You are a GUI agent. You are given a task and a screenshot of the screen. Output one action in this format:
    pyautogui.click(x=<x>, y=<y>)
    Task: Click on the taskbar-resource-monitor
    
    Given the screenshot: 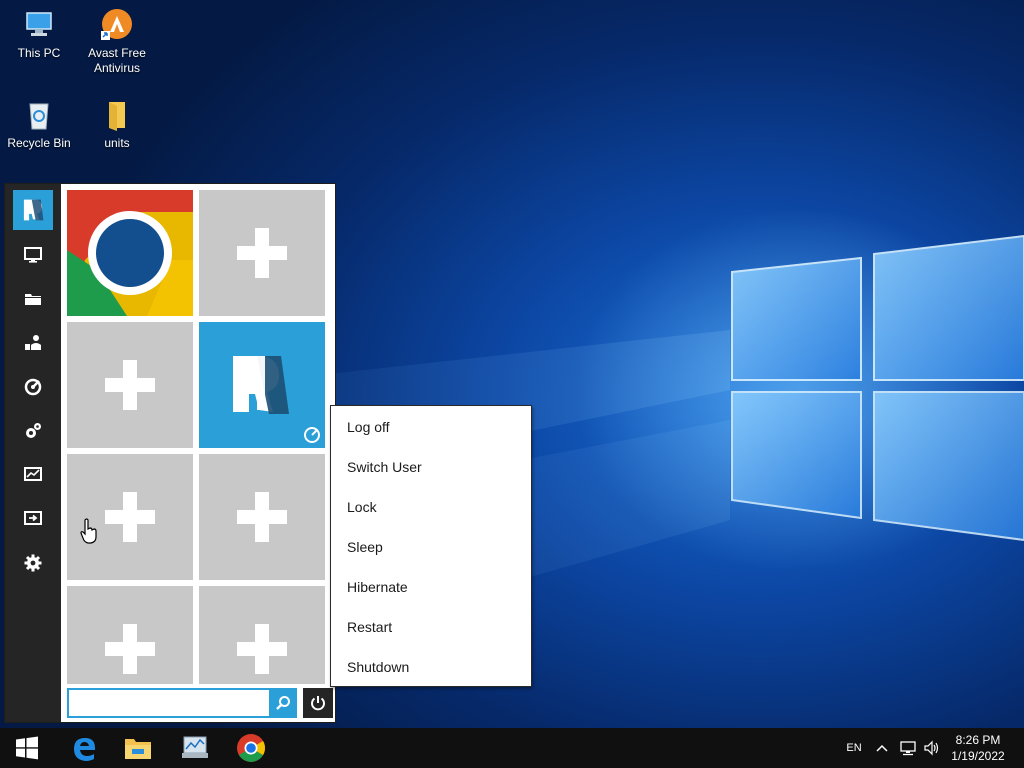 What is the action you would take?
    pyautogui.click(x=195, y=748)
    